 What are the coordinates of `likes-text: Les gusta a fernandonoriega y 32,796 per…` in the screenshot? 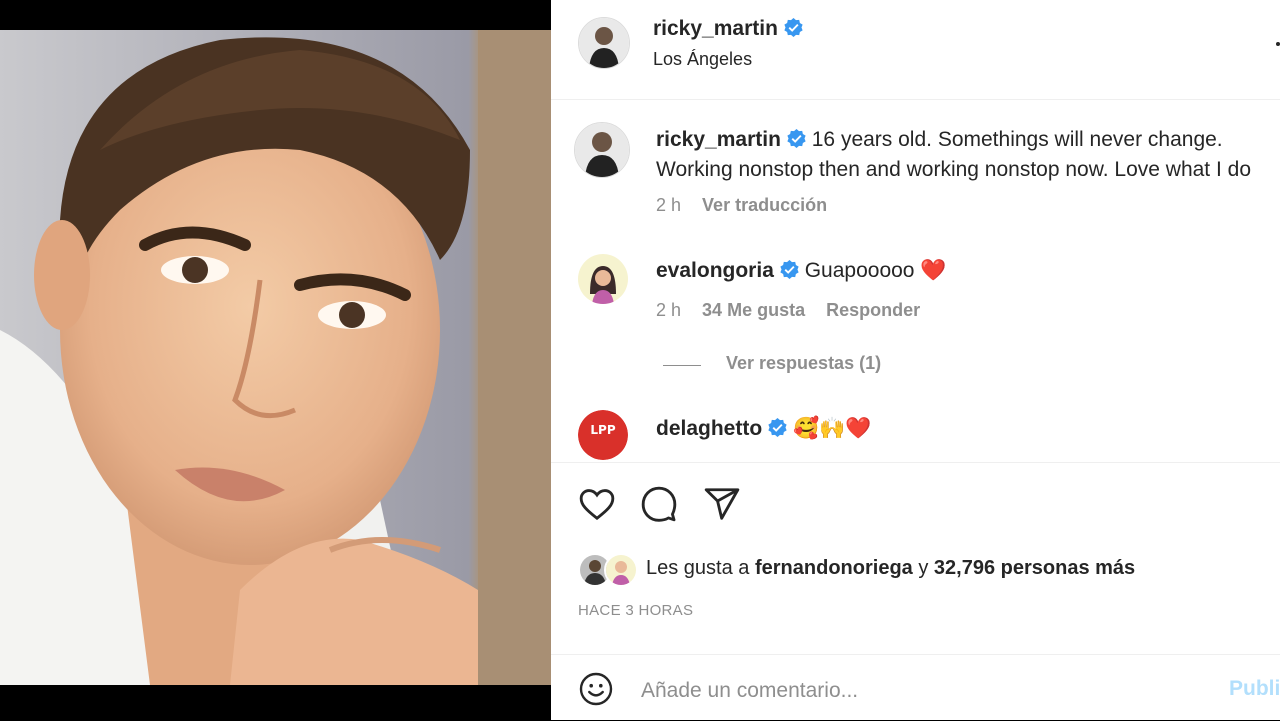 It's located at (890, 568).